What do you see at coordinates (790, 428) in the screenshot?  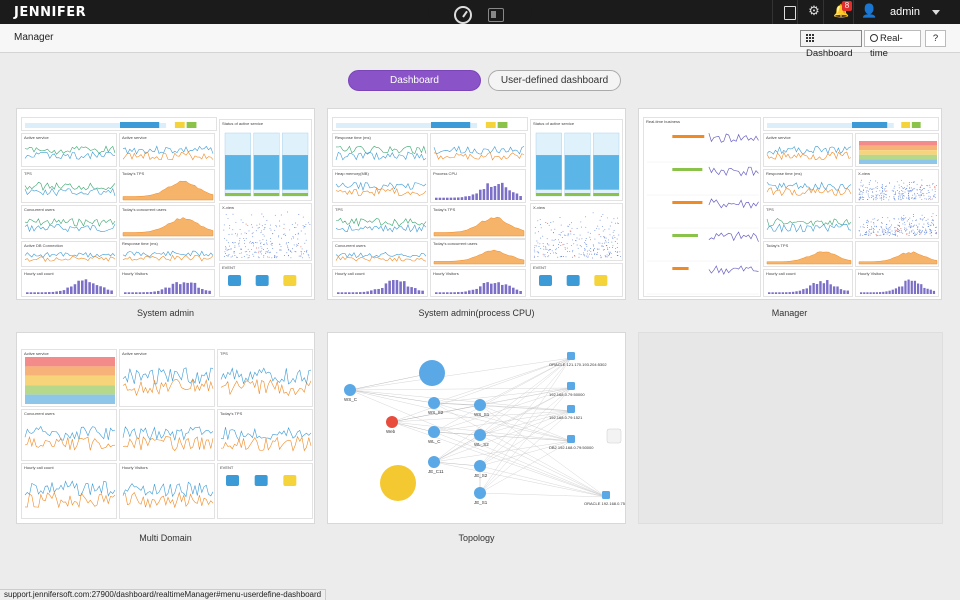 I see `empty-dashboard-slot` at bounding box center [790, 428].